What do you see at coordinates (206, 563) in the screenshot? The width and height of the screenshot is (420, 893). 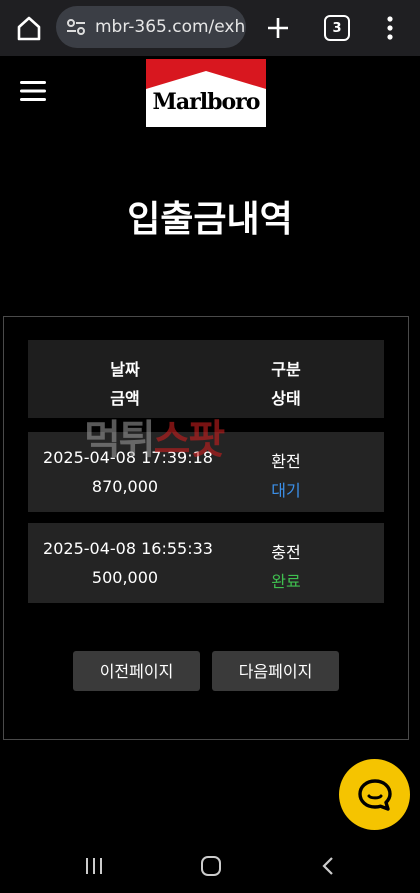 I see `table-row: 2025-04-08 16:55:33 500,000 충전 완료` at bounding box center [206, 563].